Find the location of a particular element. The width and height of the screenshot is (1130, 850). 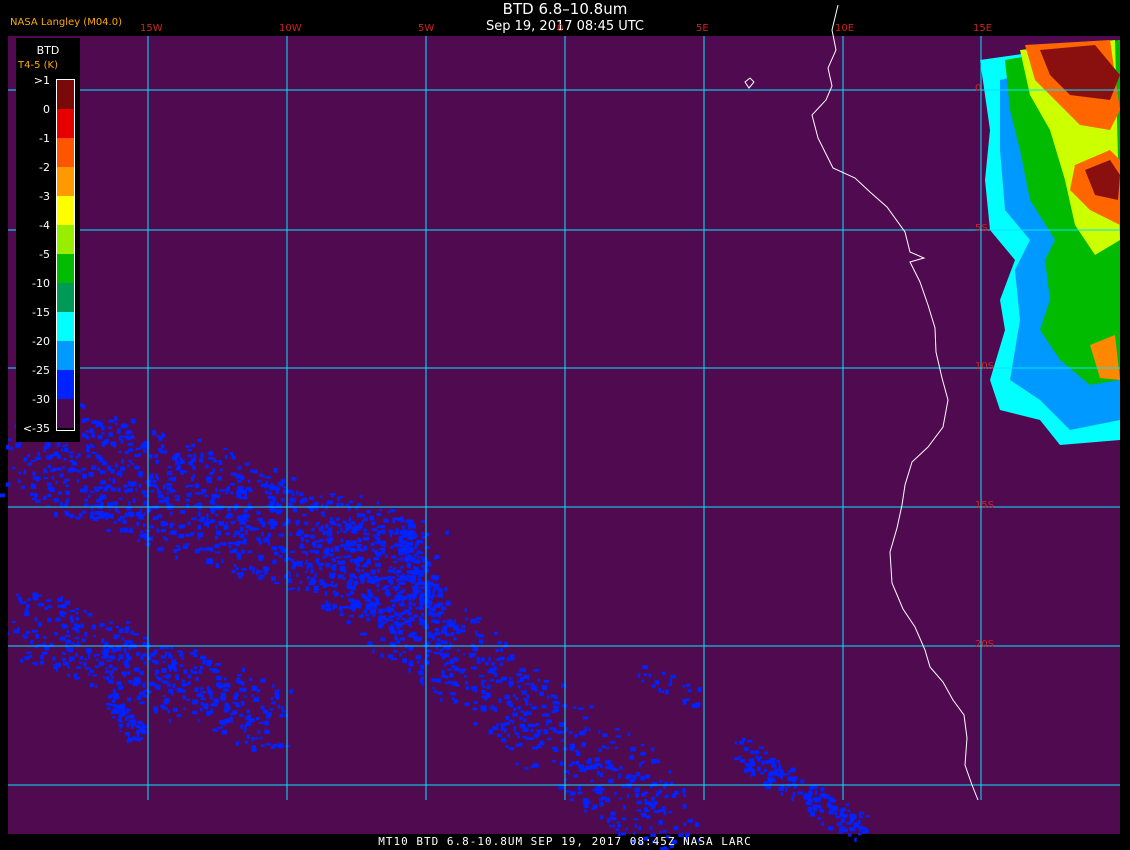

legend-units: T4-5 (K) is located at coordinates (38, 65).